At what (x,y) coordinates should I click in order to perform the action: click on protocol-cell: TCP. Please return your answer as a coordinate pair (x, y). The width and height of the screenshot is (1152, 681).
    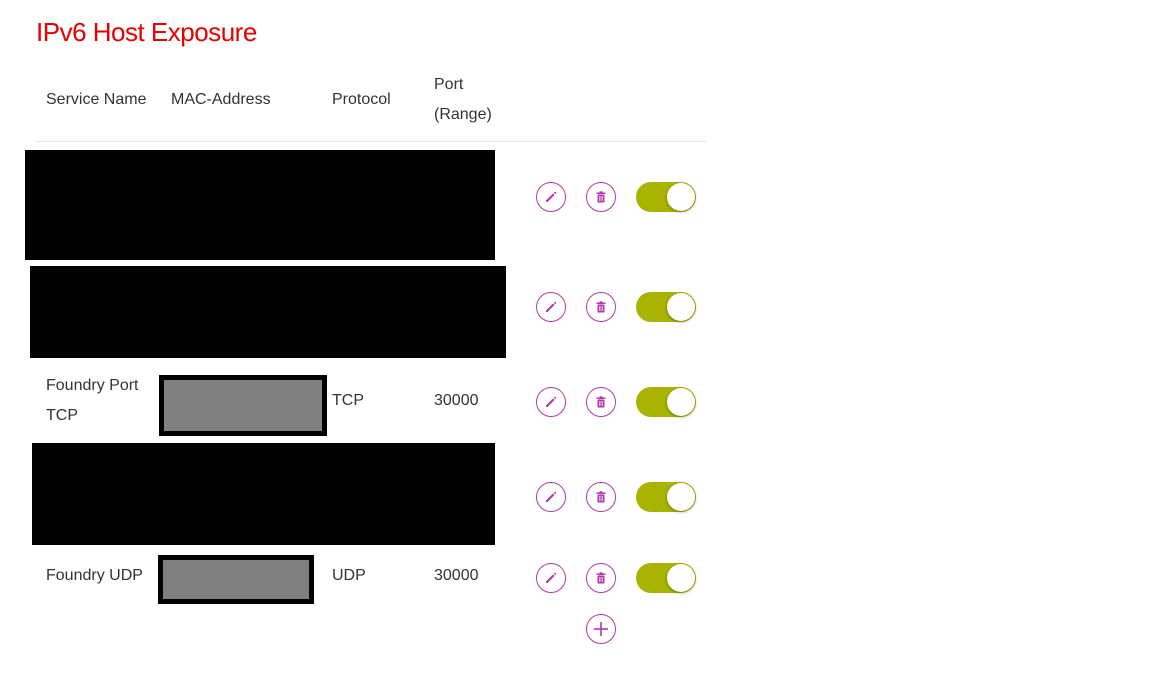
    Looking at the image, I should click on (348, 400).